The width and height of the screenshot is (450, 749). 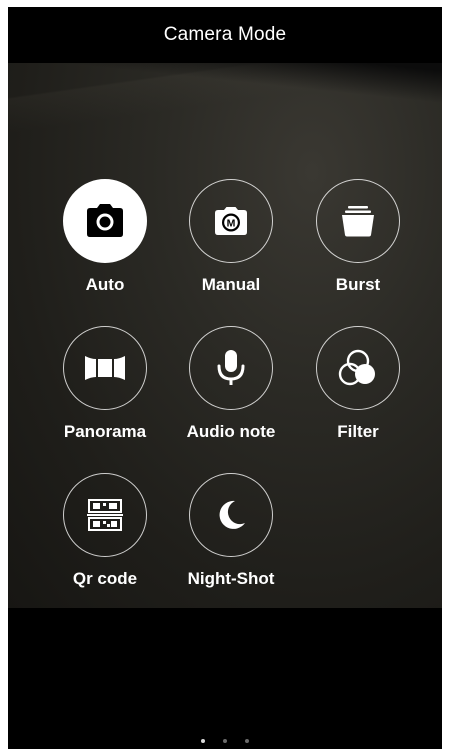 I want to click on mode-night-shot-label: Night-Shot, so click(x=231, y=578).